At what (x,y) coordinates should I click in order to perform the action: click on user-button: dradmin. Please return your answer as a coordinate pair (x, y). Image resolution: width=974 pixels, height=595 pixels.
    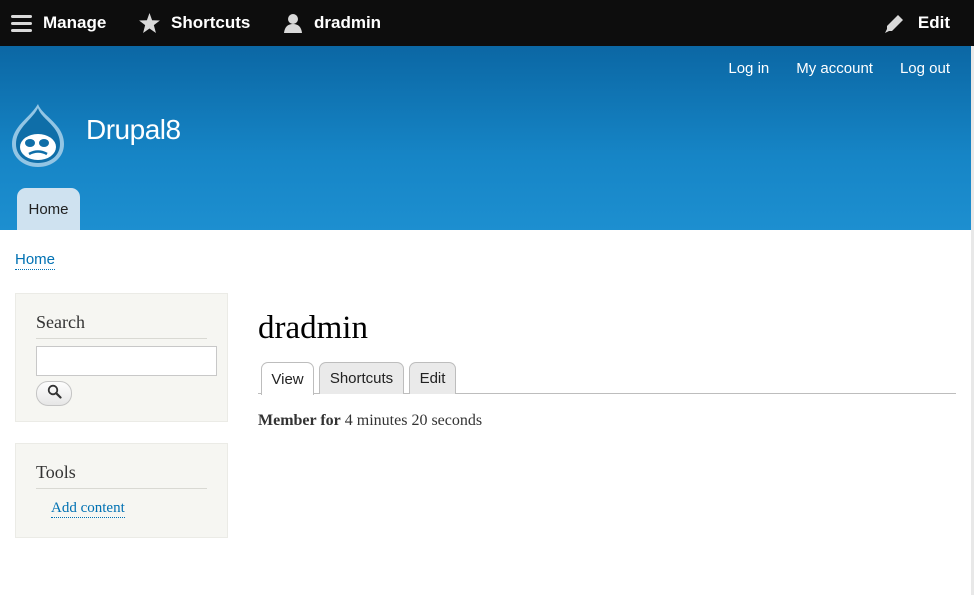
    Looking at the image, I should click on (332, 23).